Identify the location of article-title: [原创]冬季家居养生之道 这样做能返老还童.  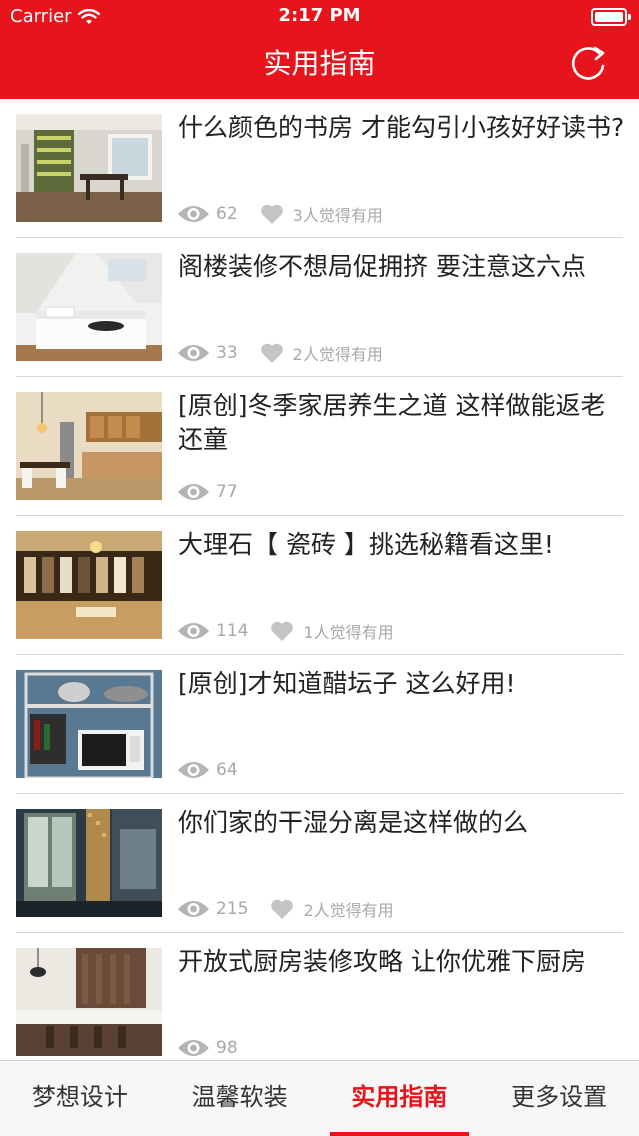
(392, 422).